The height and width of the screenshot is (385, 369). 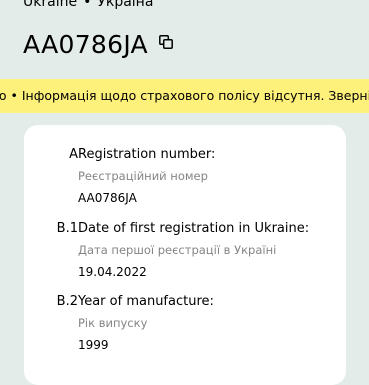 I want to click on detail-value: 1999, so click(x=93, y=345).